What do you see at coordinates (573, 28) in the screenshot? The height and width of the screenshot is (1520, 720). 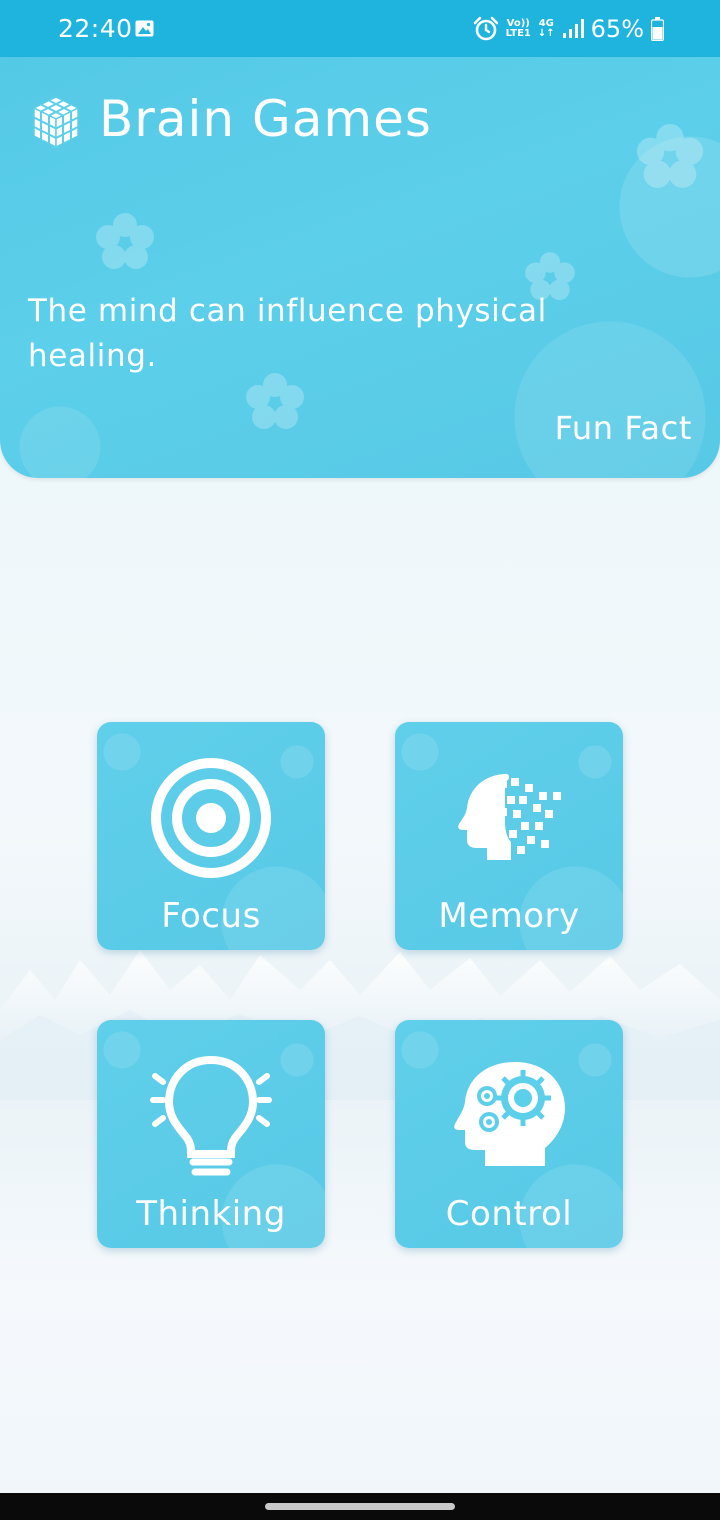 I see `signal-icon` at bounding box center [573, 28].